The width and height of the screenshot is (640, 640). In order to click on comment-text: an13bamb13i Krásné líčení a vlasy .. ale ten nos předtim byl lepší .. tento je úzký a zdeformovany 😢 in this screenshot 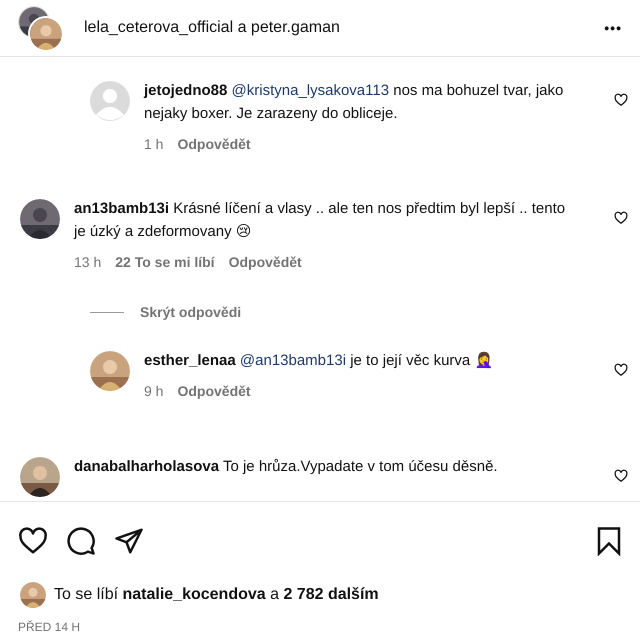, I will do `click(320, 220)`.